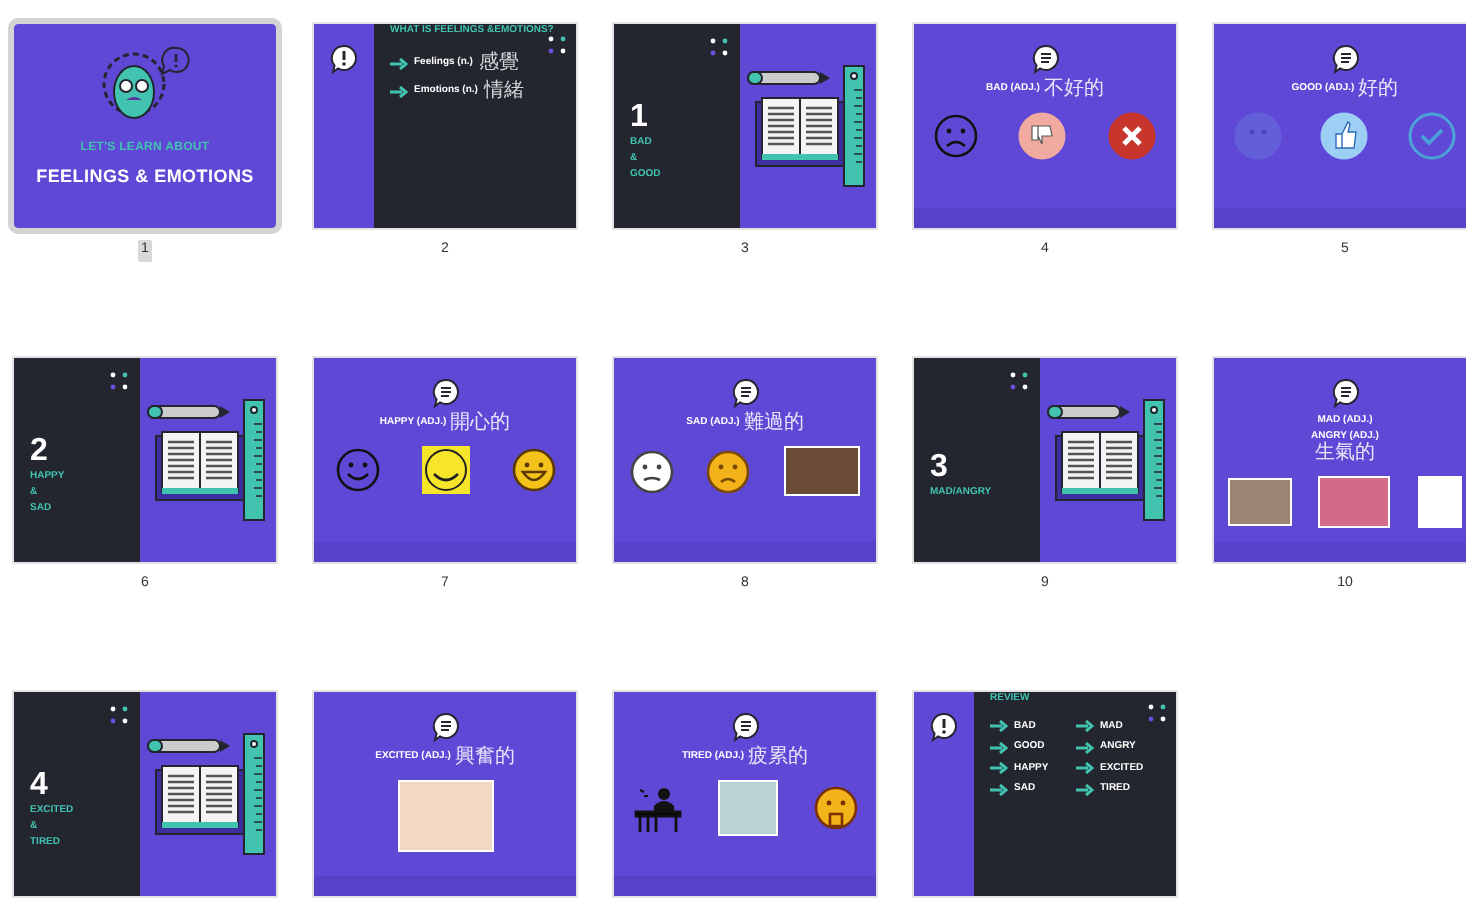 This screenshot has width=1466, height=912. What do you see at coordinates (40, 785) in the screenshot?
I see `section-number: 4` at bounding box center [40, 785].